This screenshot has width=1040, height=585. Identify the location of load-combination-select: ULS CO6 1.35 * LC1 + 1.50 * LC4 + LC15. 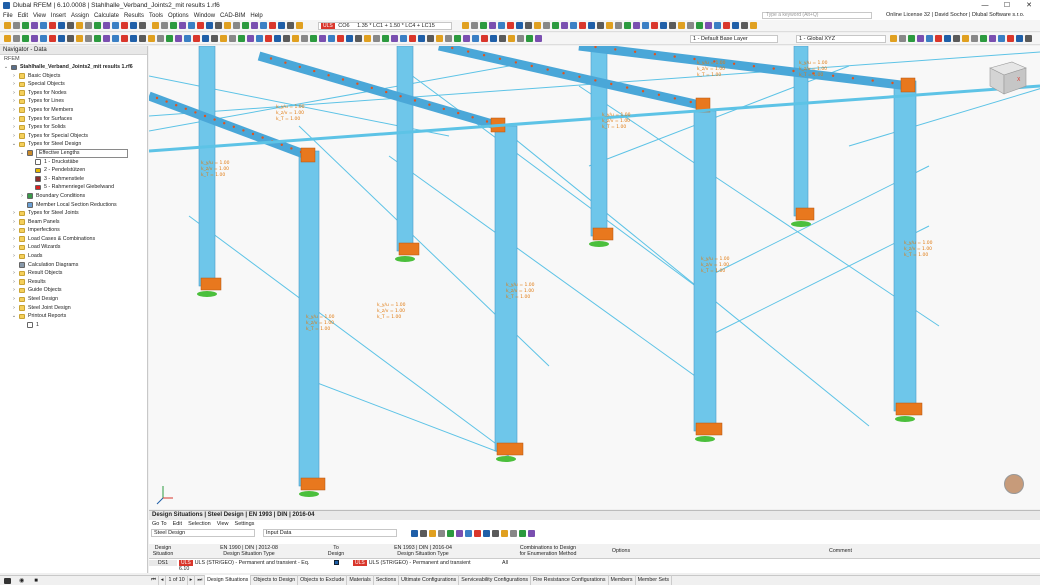
(385, 26).